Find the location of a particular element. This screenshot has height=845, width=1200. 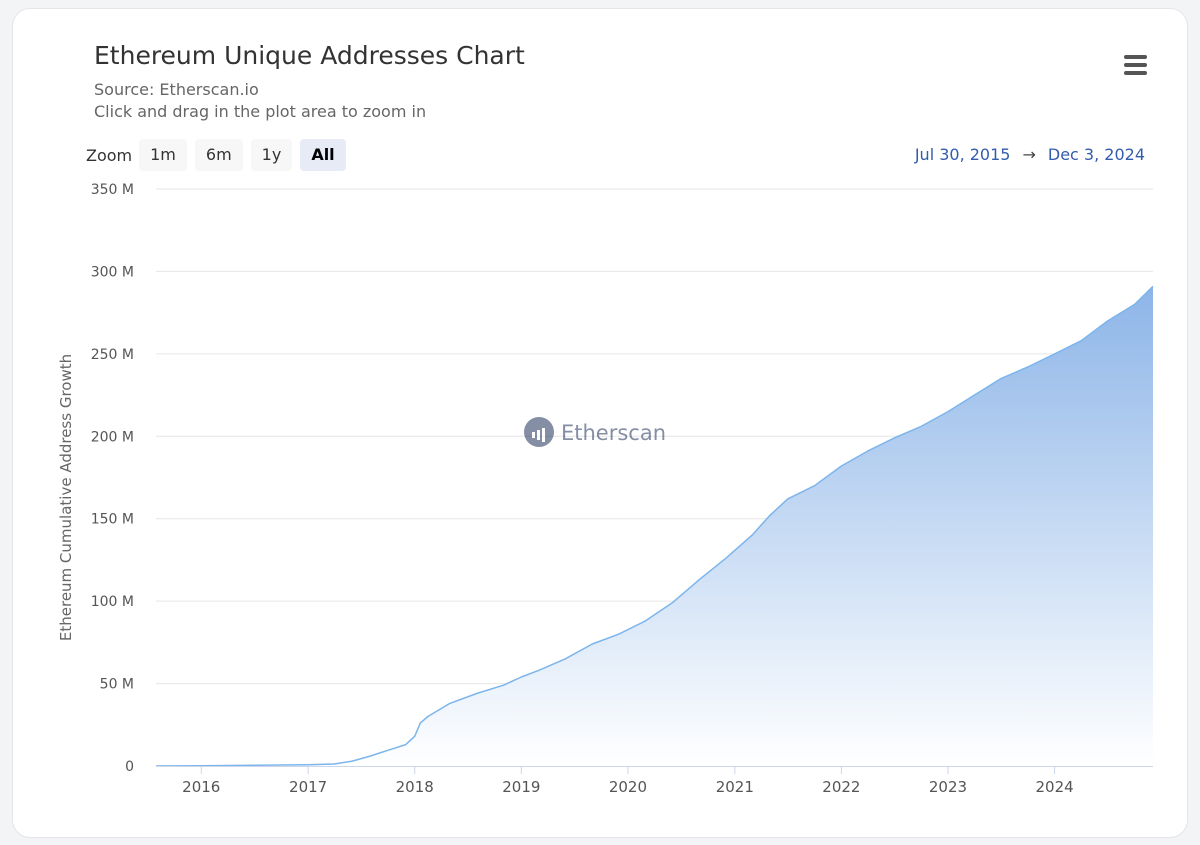

x-tick-label: 2023 is located at coordinates (948, 787).